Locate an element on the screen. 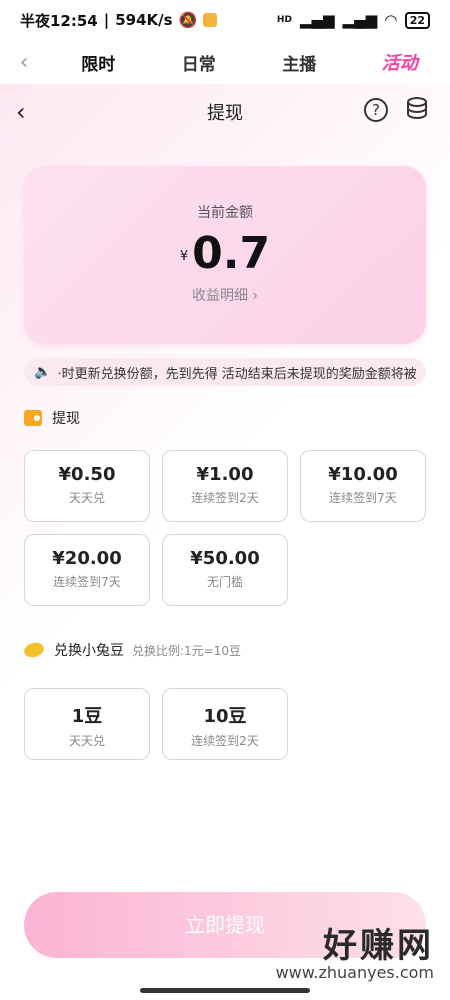  speaker-icon: 🔈 is located at coordinates (43, 372).